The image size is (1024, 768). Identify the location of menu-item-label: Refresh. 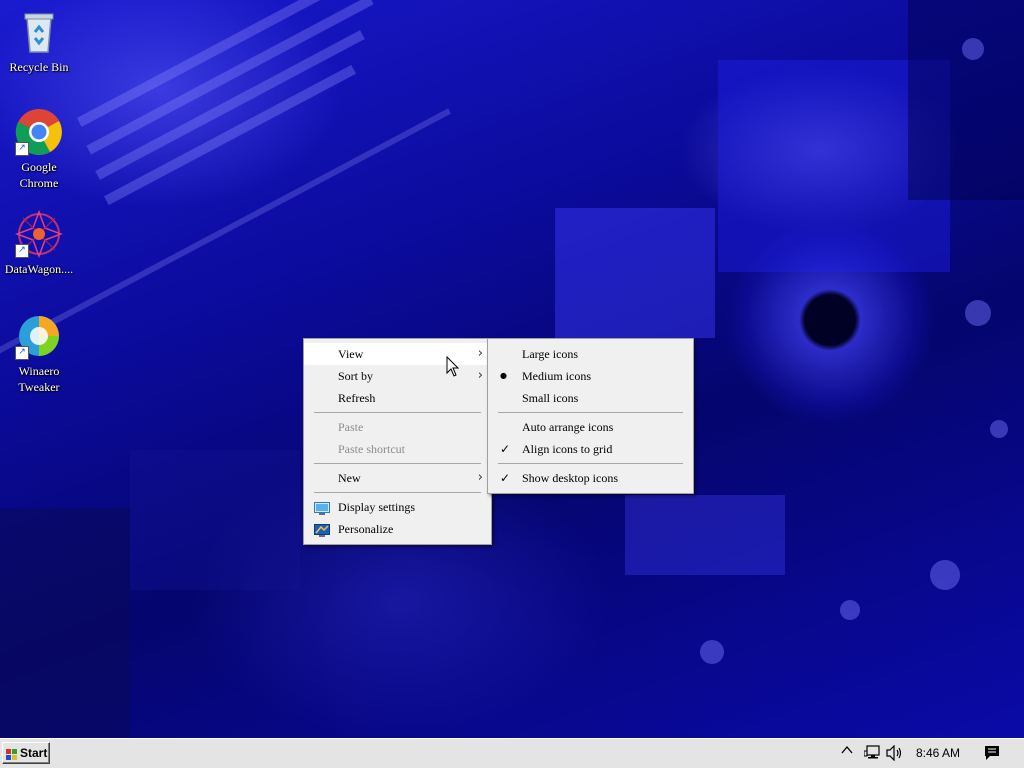
(357, 398).